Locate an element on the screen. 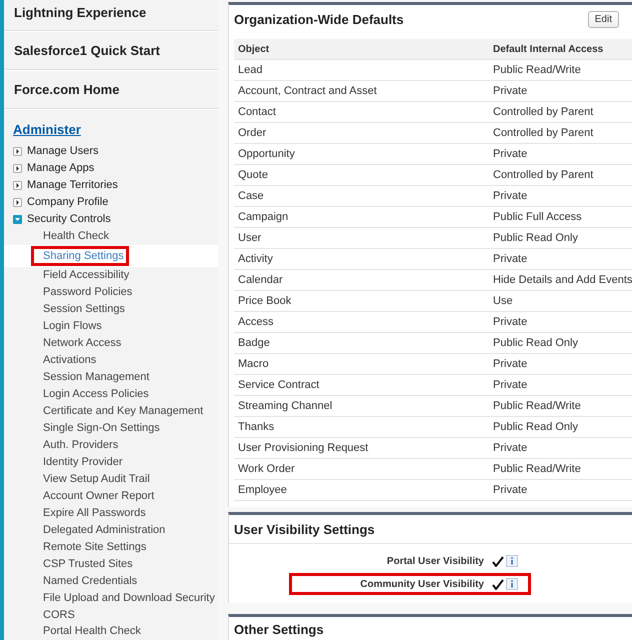 This screenshot has width=632, height=640. column-header: Object is located at coordinates (253, 49).